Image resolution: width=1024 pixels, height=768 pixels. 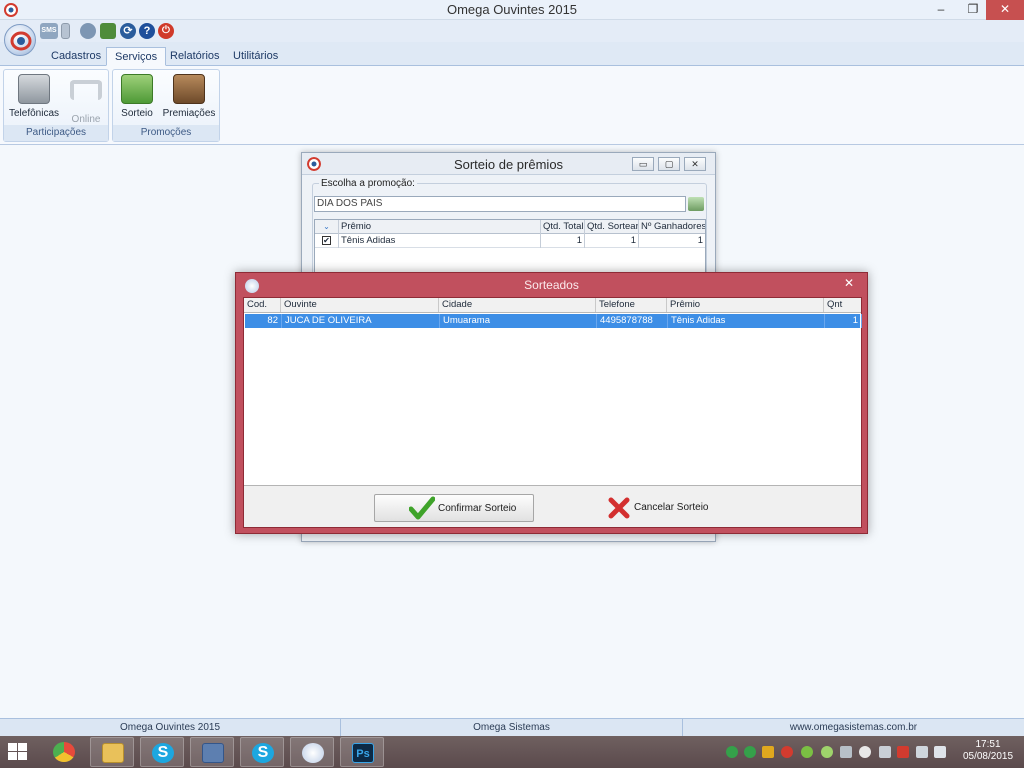 I want to click on taskbar: S S Ps, so click(x=512, y=752).